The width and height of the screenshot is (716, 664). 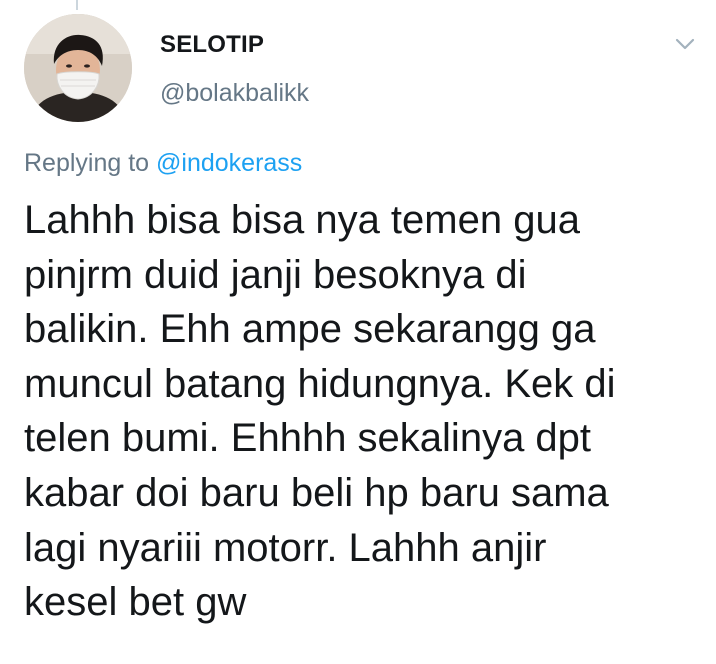 I want to click on author-handle: @bolakbalikk, so click(x=234, y=93).